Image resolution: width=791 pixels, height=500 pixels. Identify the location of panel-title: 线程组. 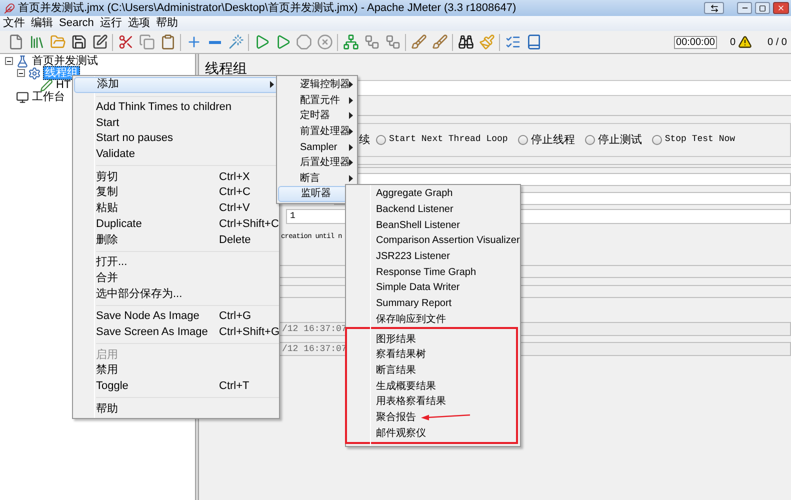
(226, 68).